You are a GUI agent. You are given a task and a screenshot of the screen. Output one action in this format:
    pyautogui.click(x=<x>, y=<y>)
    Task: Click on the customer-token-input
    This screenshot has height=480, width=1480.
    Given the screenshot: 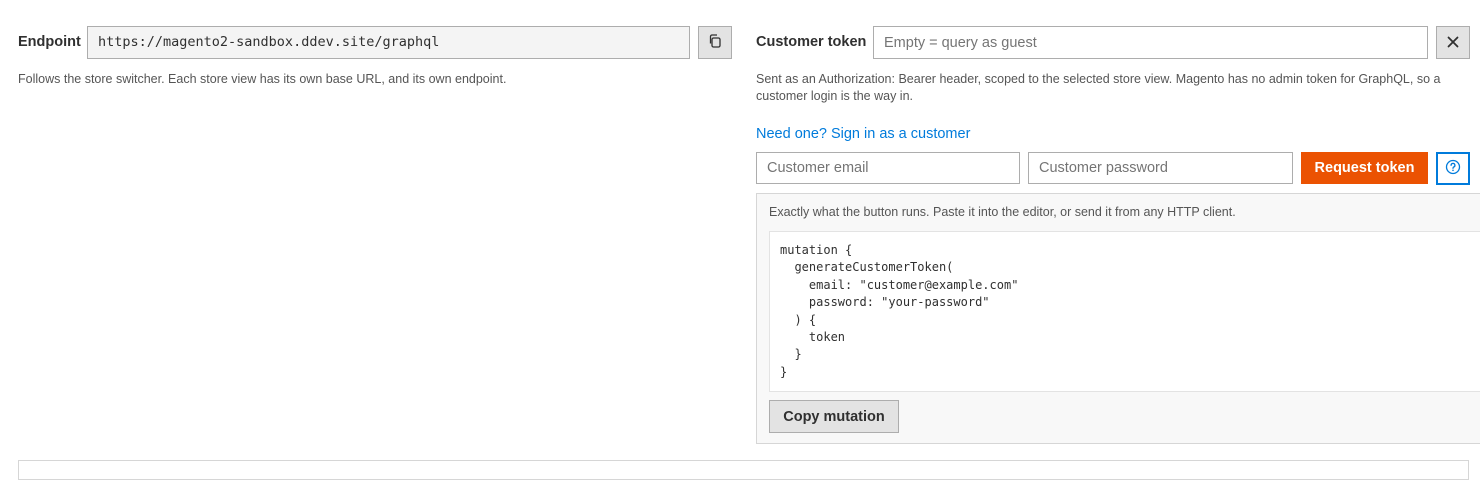 What is the action you would take?
    pyautogui.click(x=1150, y=42)
    